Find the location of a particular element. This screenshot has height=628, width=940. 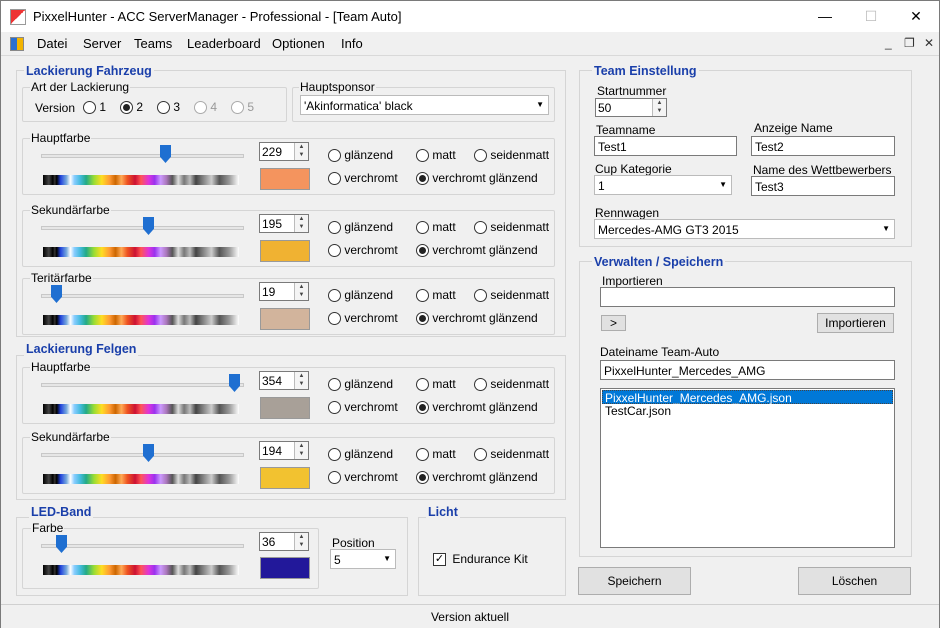

rim-main-color-slider is located at coordinates (143, 383).